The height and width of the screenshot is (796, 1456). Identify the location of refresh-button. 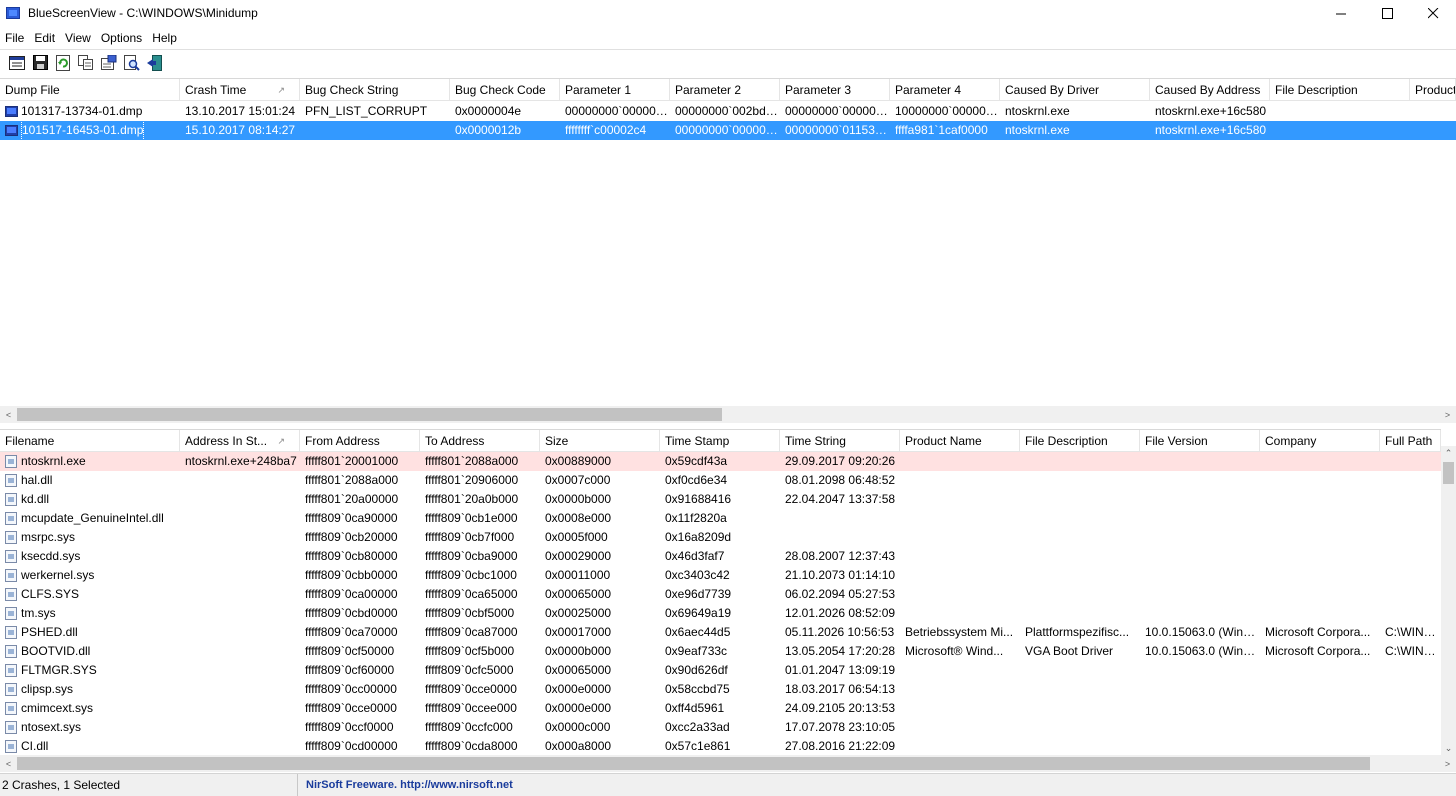
(63, 63).